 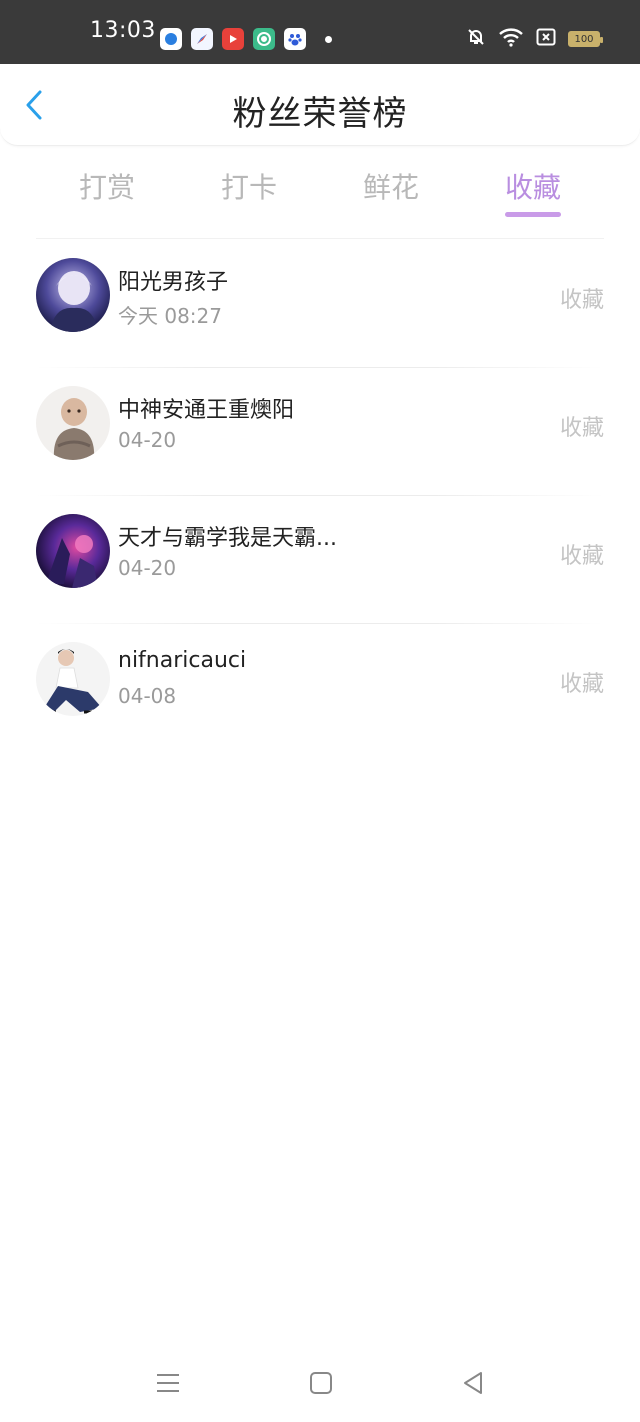 What do you see at coordinates (107, 186) in the screenshot?
I see `tab-reward: 打赏` at bounding box center [107, 186].